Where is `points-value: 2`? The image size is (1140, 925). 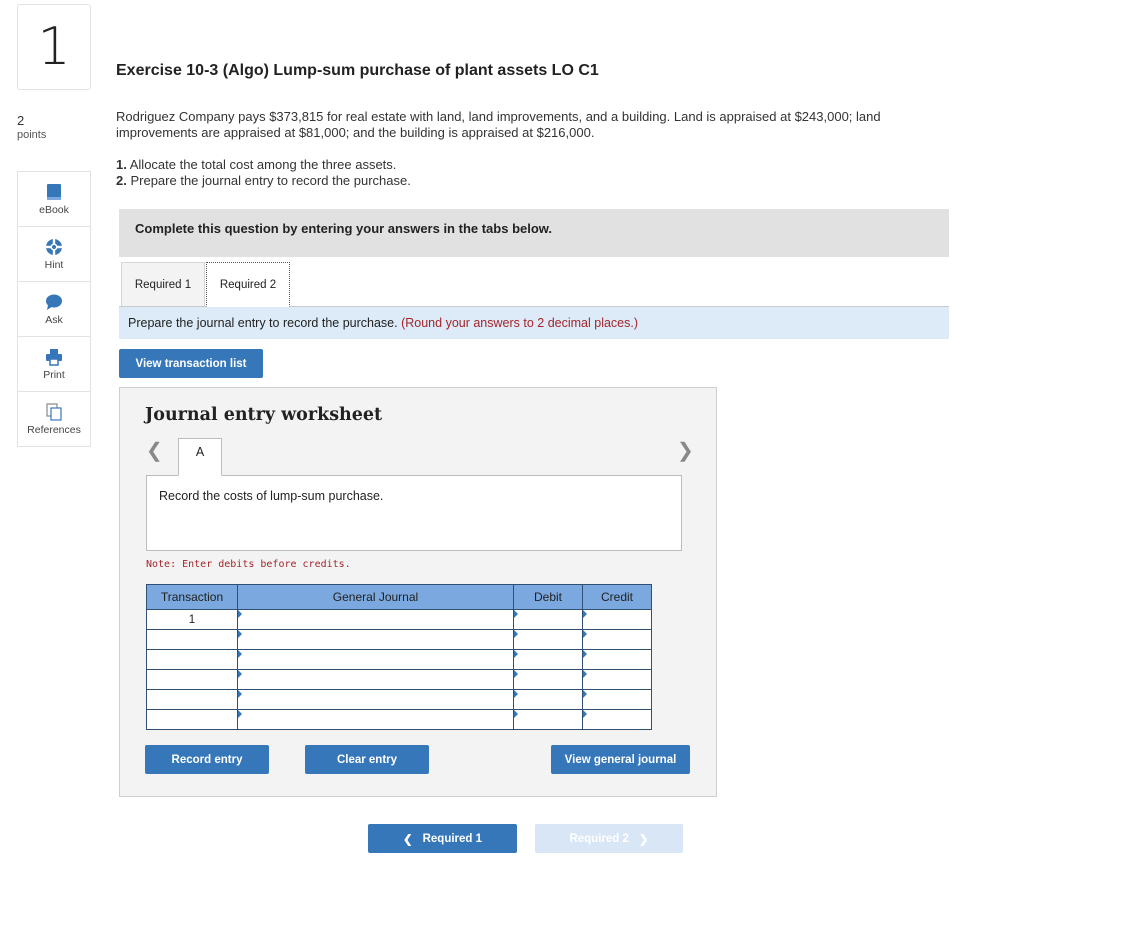 points-value: 2 is located at coordinates (21, 120).